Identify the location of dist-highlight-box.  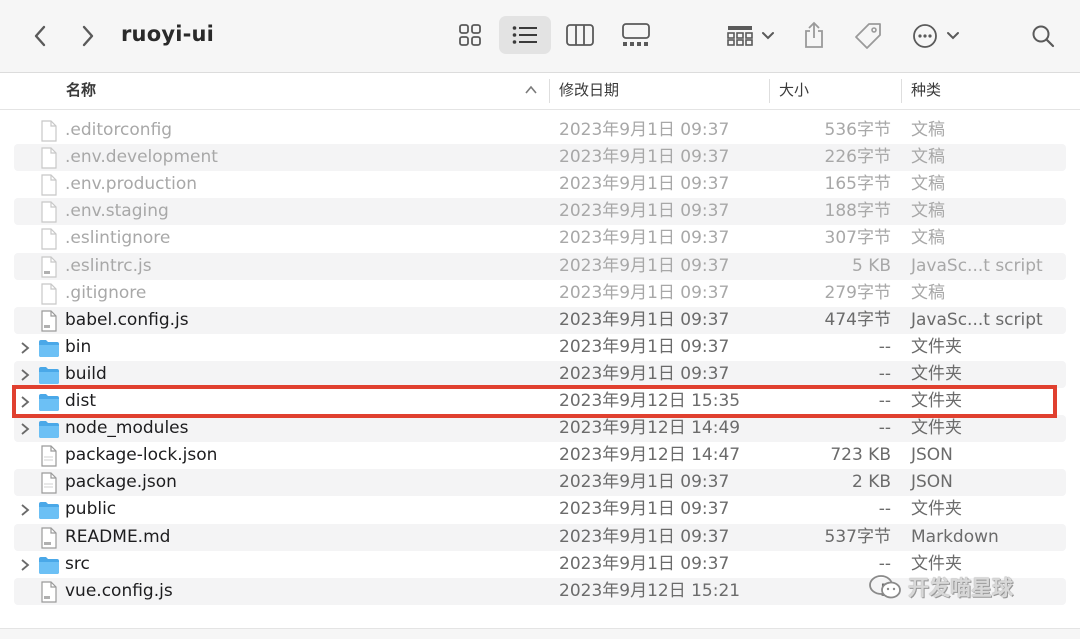
(534, 401).